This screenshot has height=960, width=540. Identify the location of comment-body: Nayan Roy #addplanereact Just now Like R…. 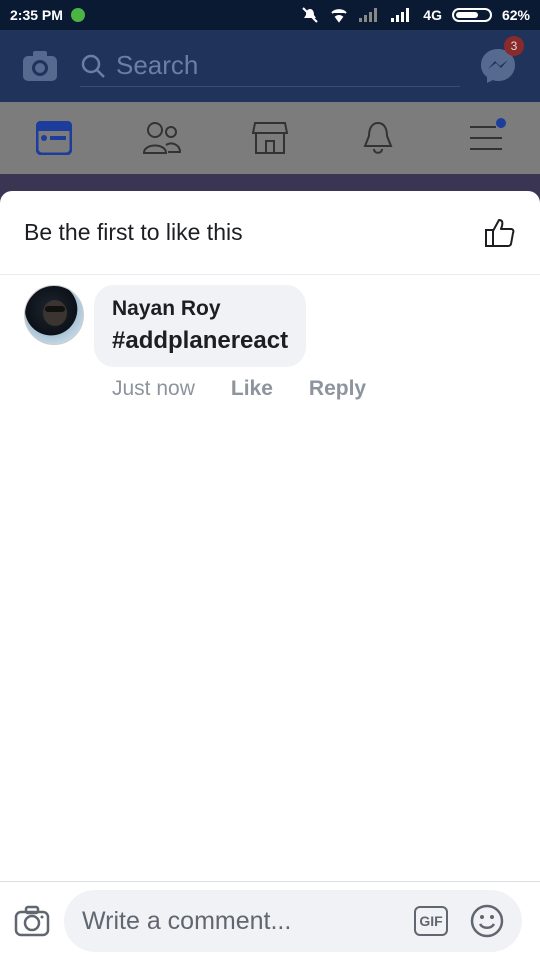
(230, 343).